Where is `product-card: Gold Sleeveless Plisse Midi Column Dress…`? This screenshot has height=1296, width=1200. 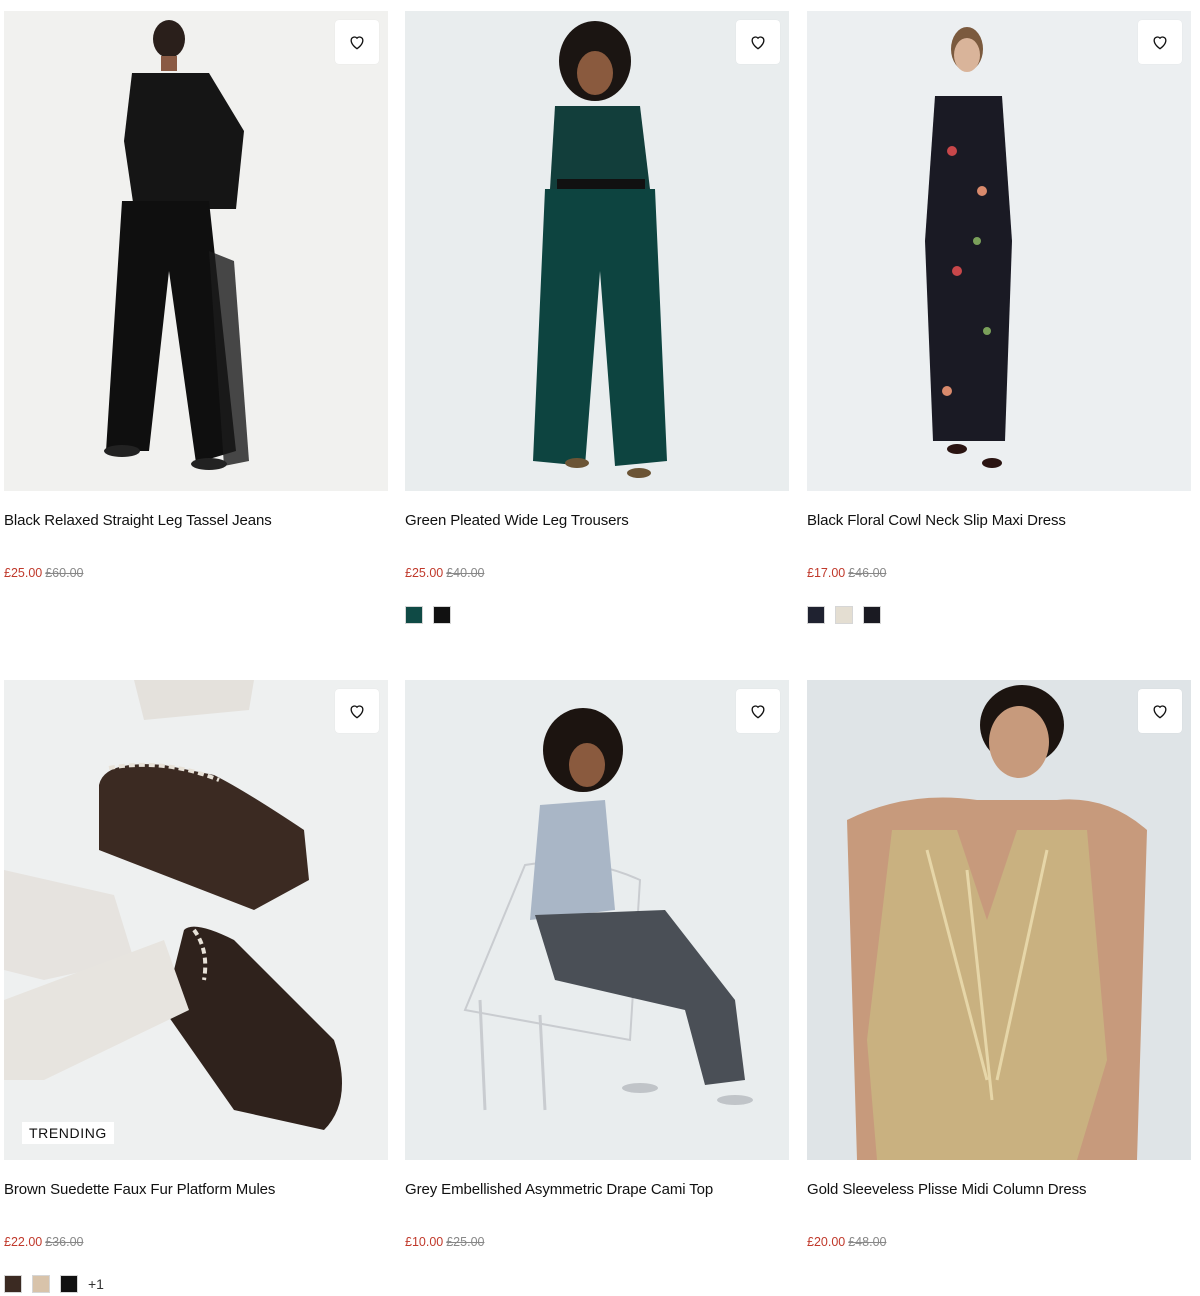 product-card: Gold Sleeveless Plisse Midi Column Dress… is located at coordinates (999, 965).